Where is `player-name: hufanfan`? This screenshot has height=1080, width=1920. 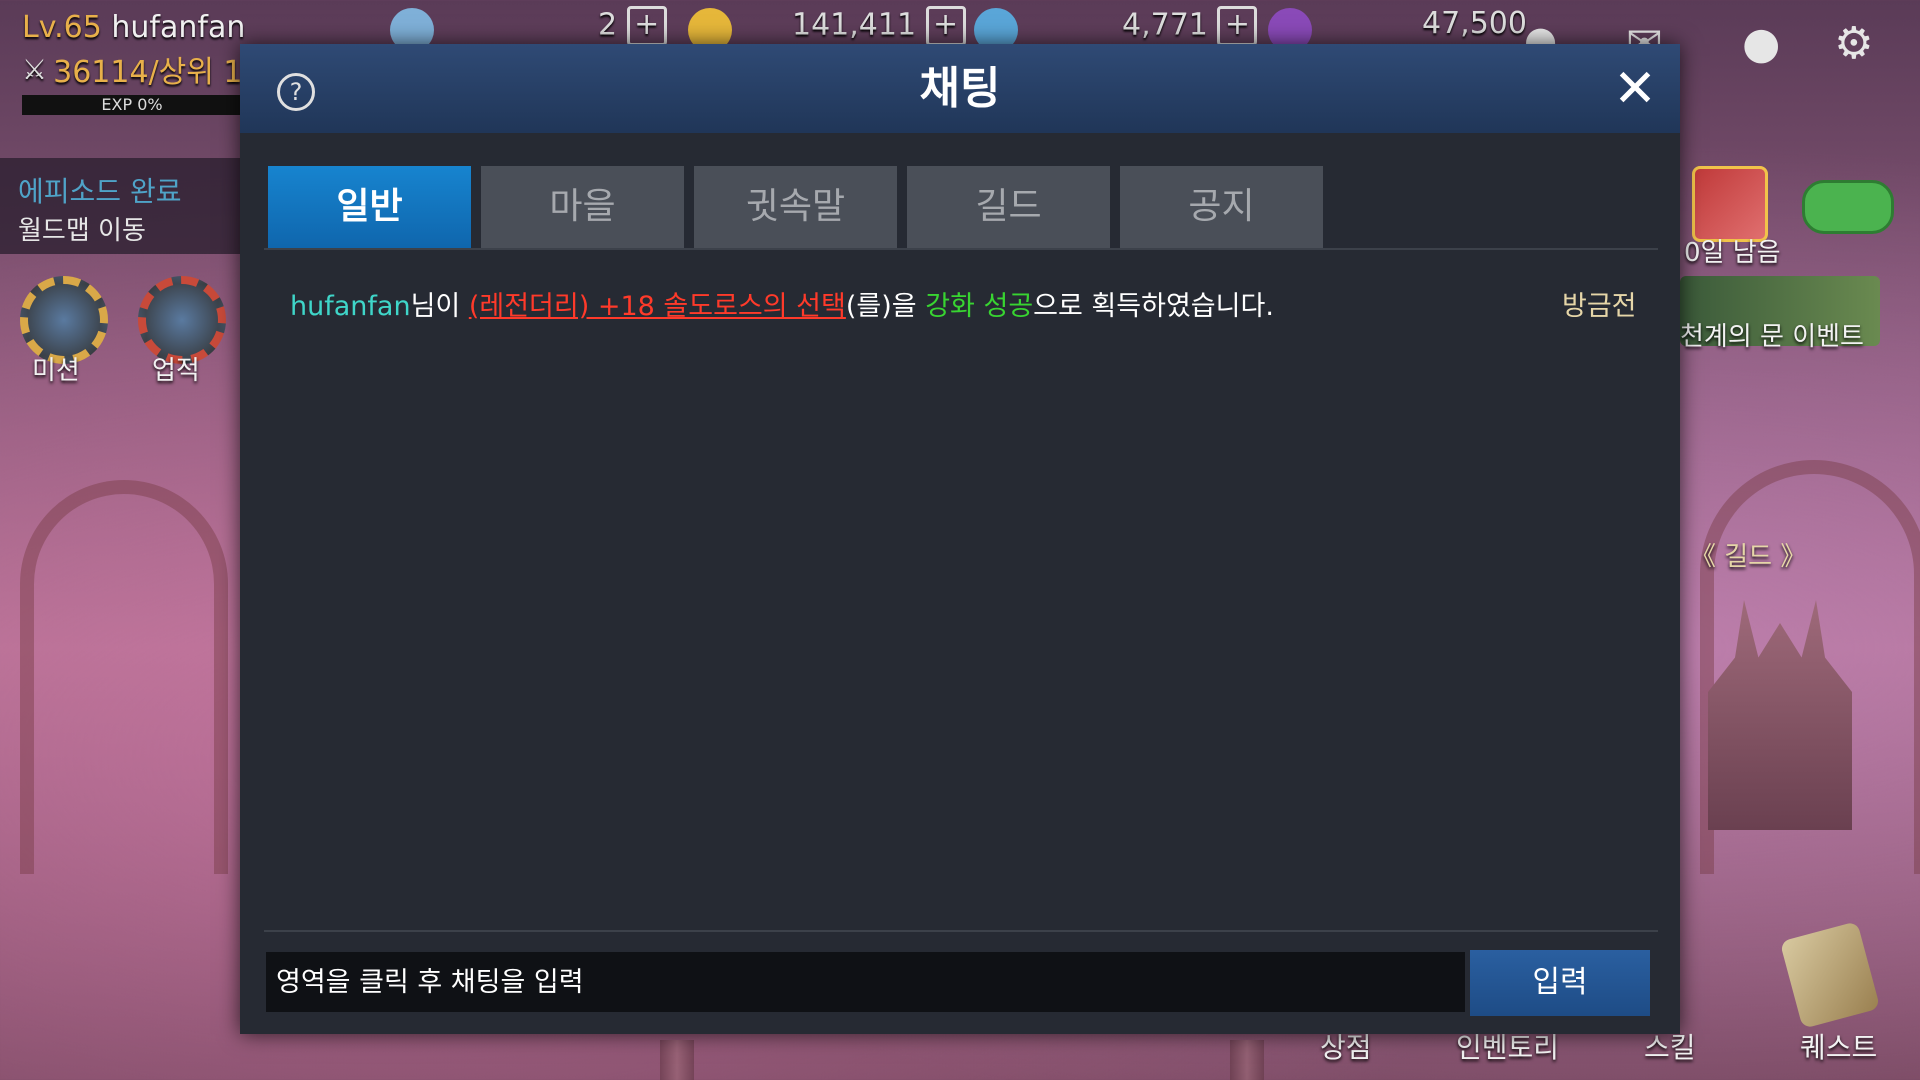
player-name: hufanfan is located at coordinates (178, 27).